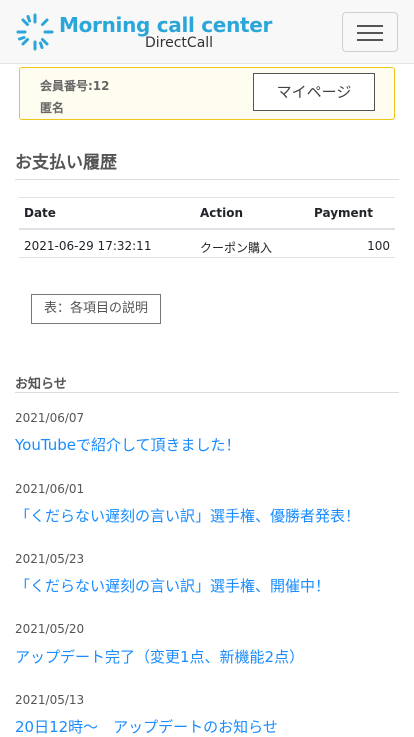 This screenshot has height=737, width=414. What do you see at coordinates (40, 213) in the screenshot?
I see `column-header-date: Date` at bounding box center [40, 213].